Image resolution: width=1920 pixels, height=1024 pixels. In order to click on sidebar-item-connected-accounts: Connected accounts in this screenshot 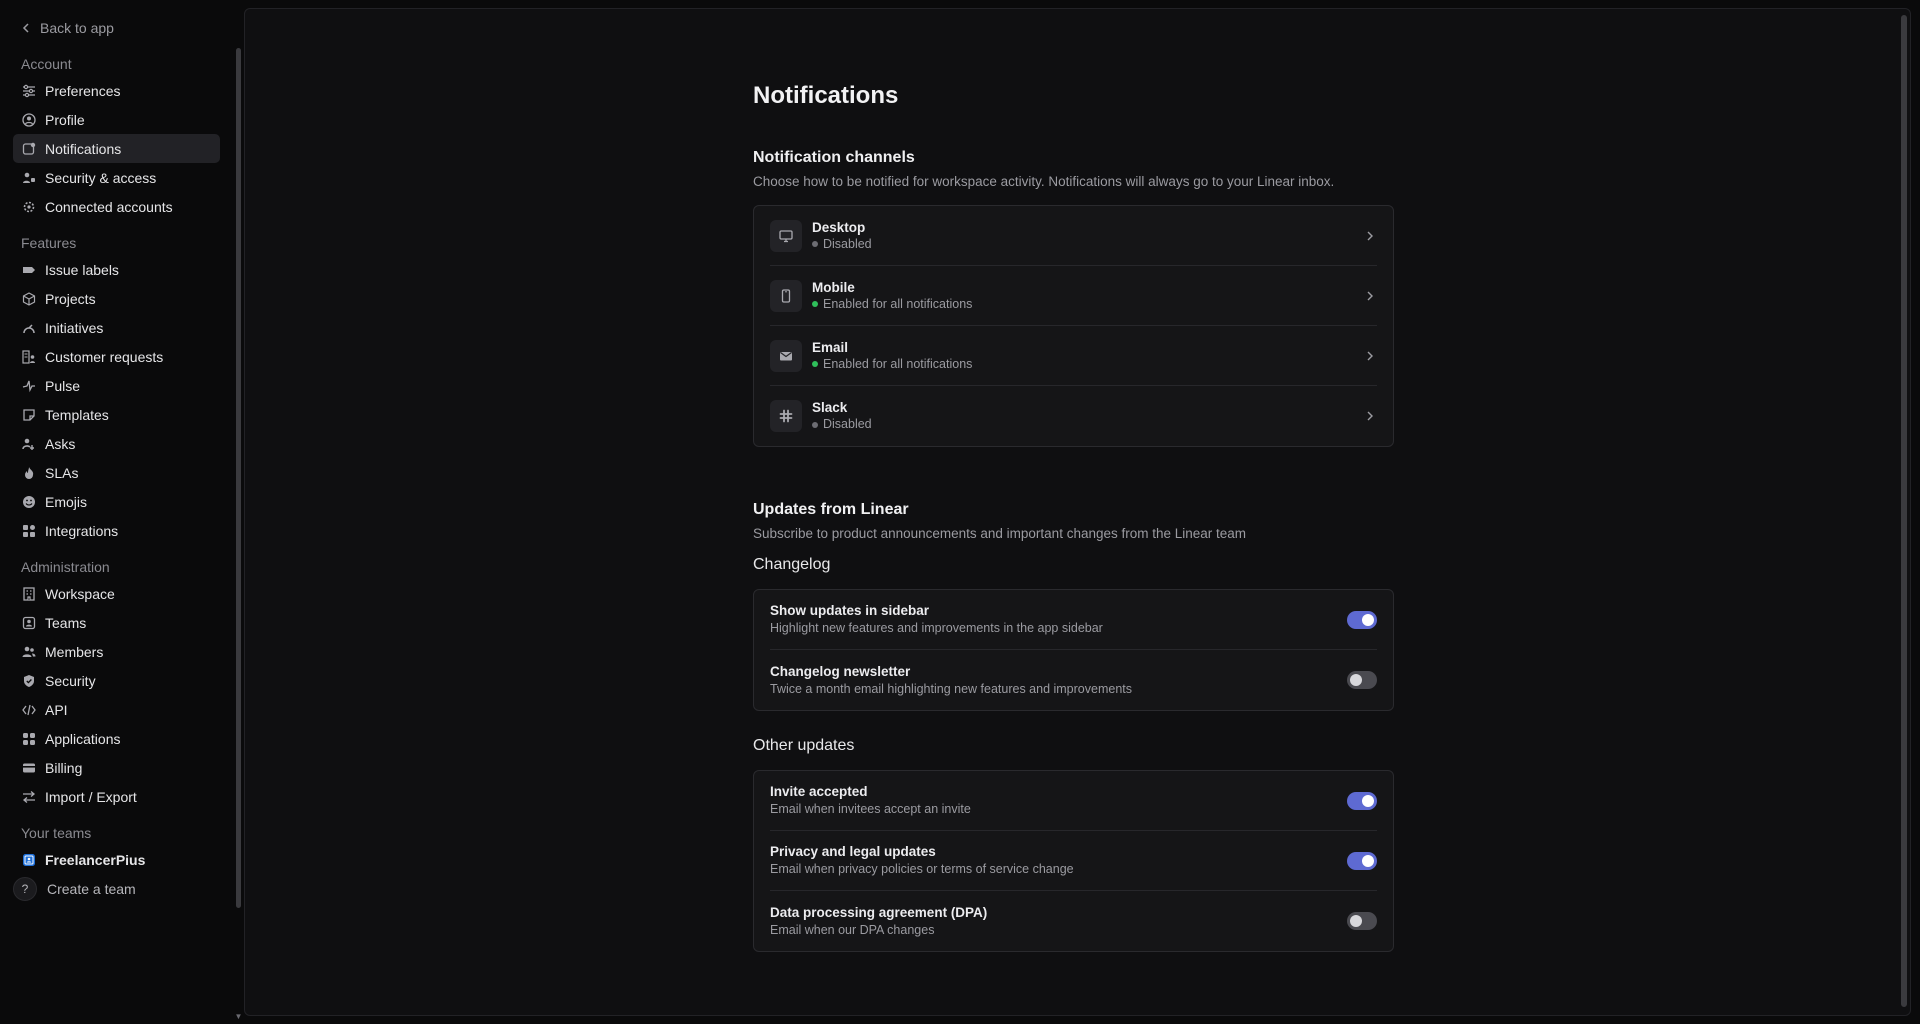, I will do `click(116, 206)`.